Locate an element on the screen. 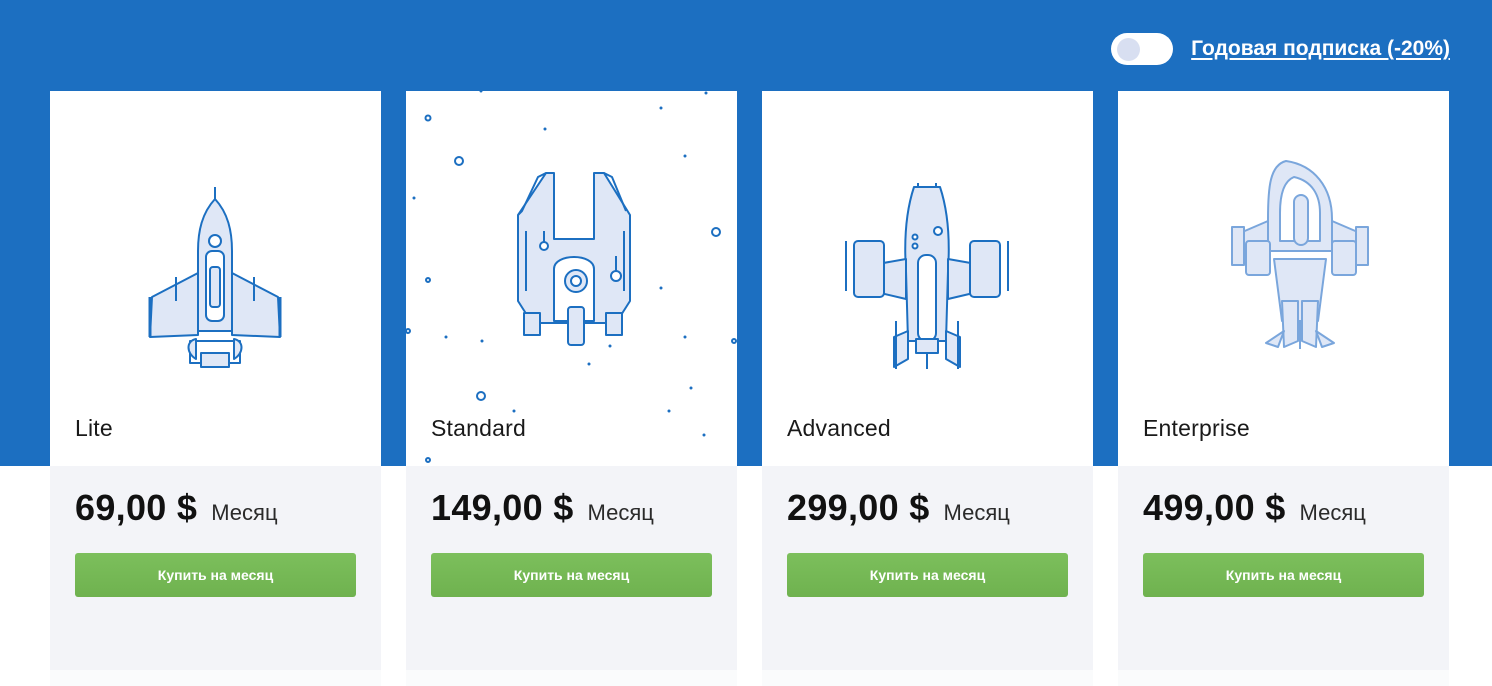 The height and width of the screenshot is (686, 1492). plan-price: 499,00 $ is located at coordinates (1214, 507).